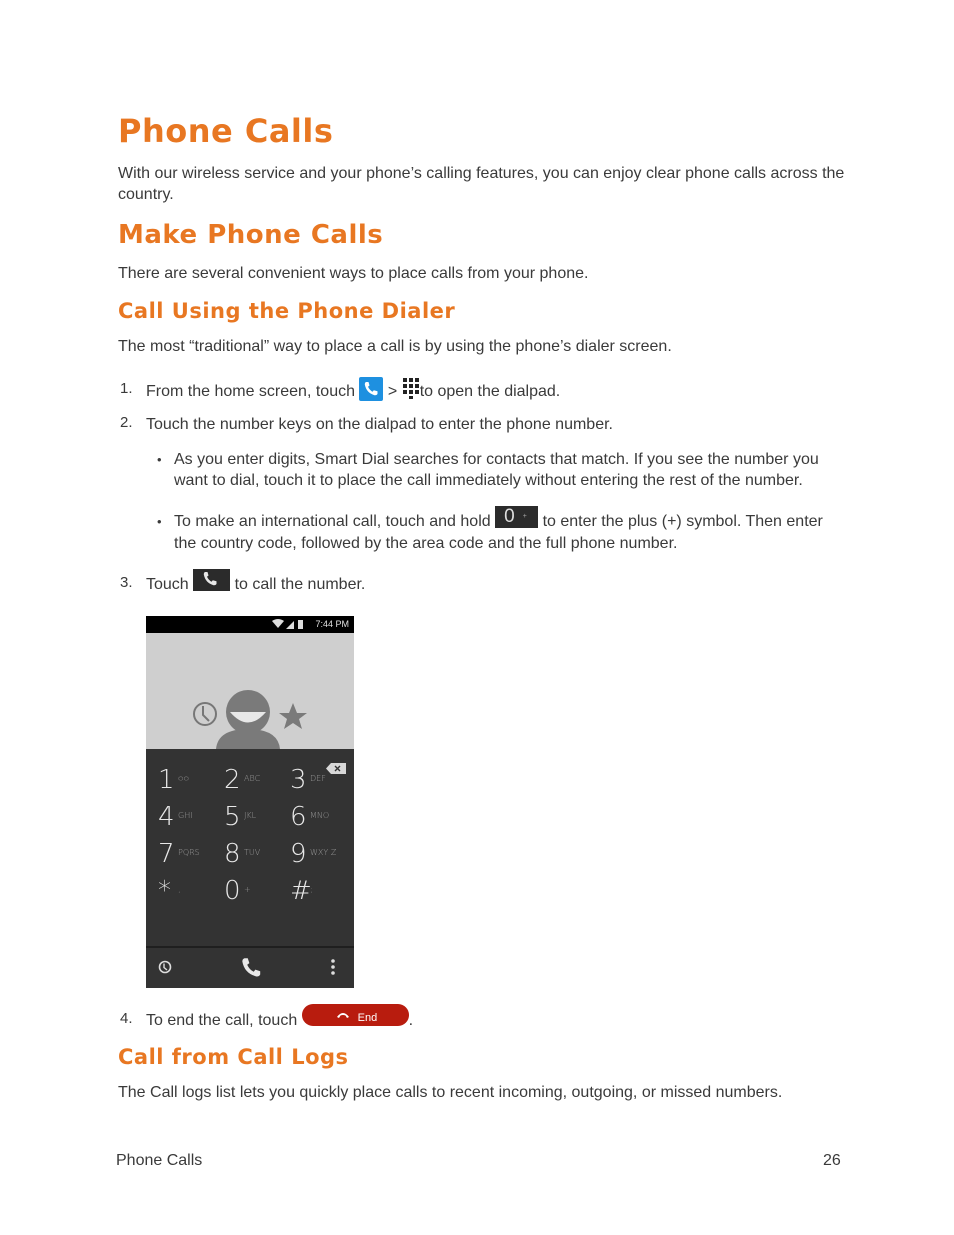  I want to click on key-digit: 4, so click(166, 817).